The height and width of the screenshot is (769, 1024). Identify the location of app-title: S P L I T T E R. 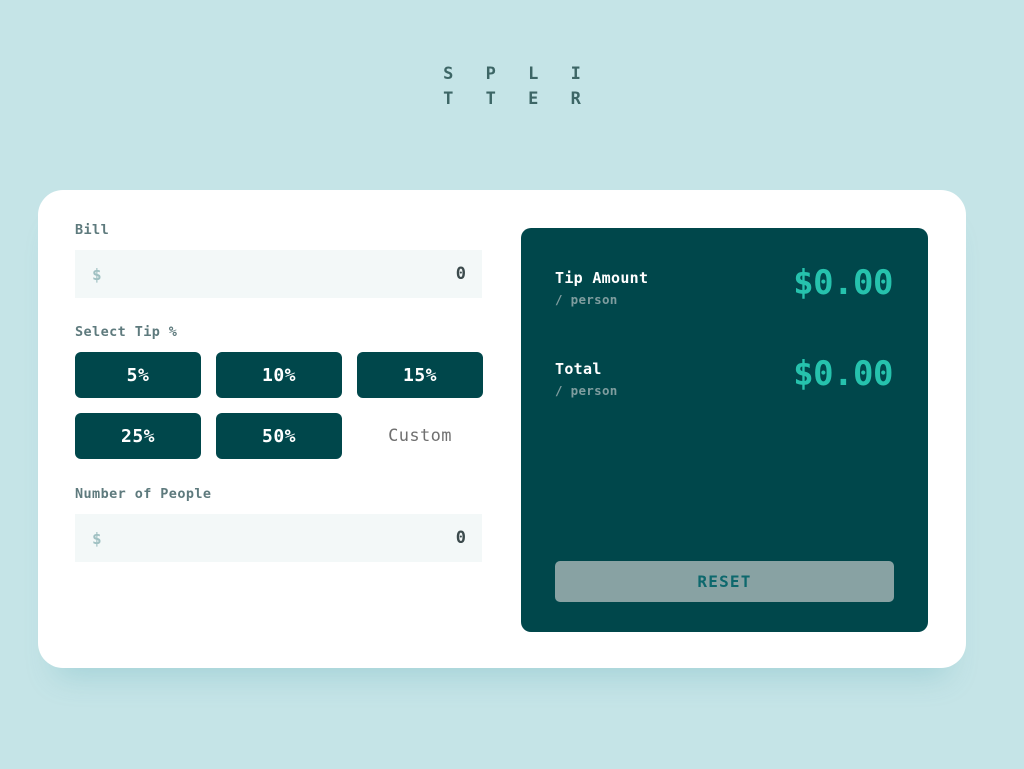
(512, 87).